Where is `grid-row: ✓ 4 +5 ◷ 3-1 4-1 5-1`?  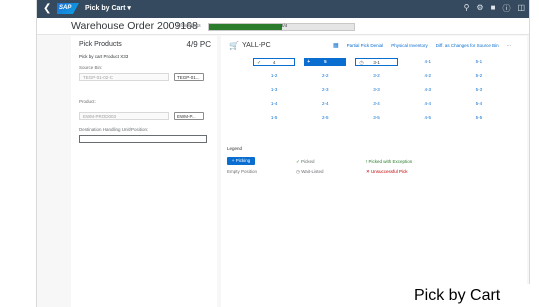 grid-row: ✓ 4 +5 ◷ 3-1 4-1 5-1 is located at coordinates (381, 62).